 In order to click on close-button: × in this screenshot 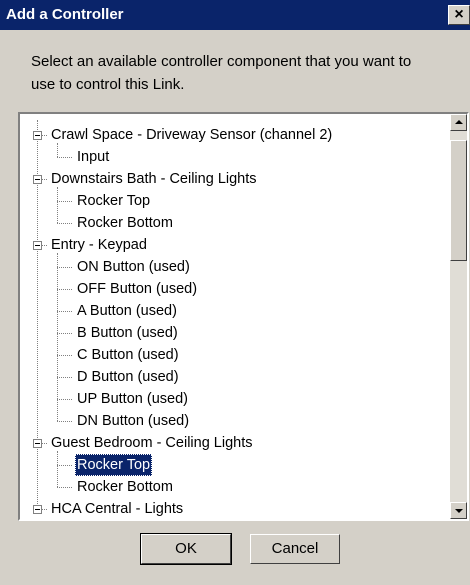, I will do `click(459, 15)`.